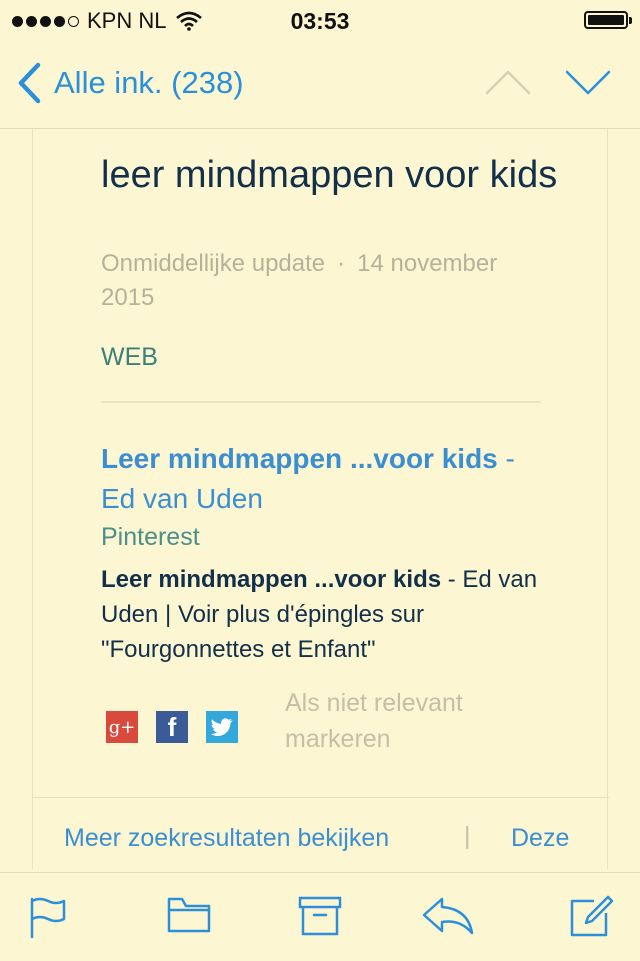 The height and width of the screenshot is (961, 640). I want to click on deze-link: Deze, so click(540, 838).